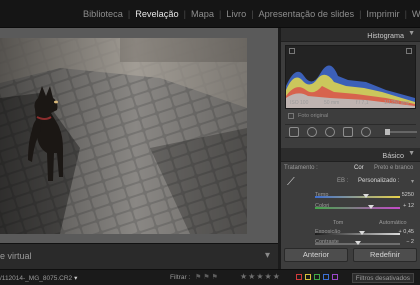  Describe the element at coordinates (299, 277) in the screenshot. I see `red-label-swatch` at that location.